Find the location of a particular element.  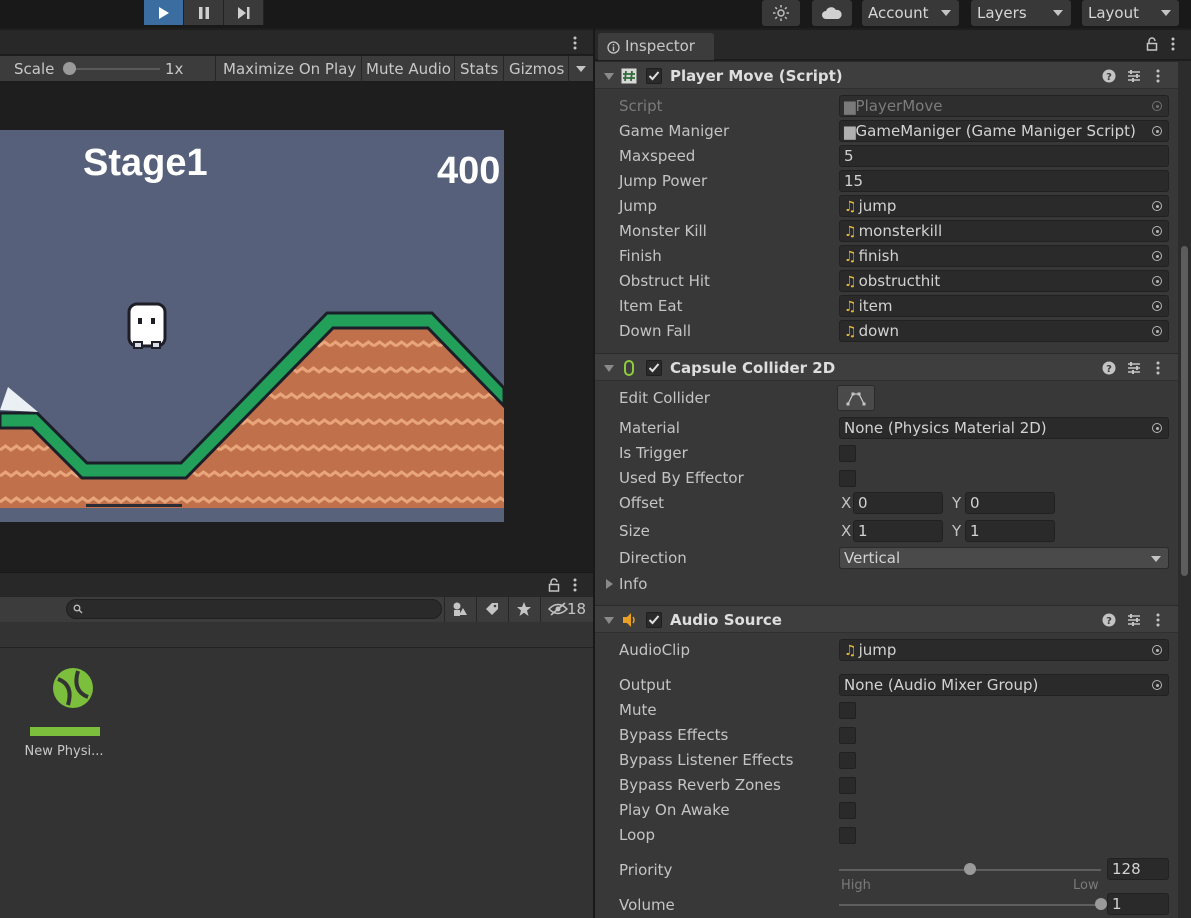

audio-source-enabled-checkbox is located at coordinates (654, 620).